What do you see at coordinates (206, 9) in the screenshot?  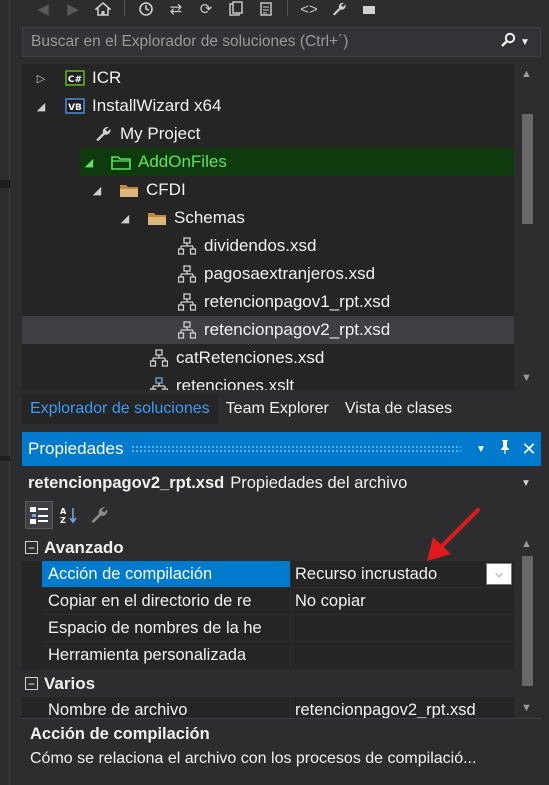 I see `refresh-icon: ⟳` at bounding box center [206, 9].